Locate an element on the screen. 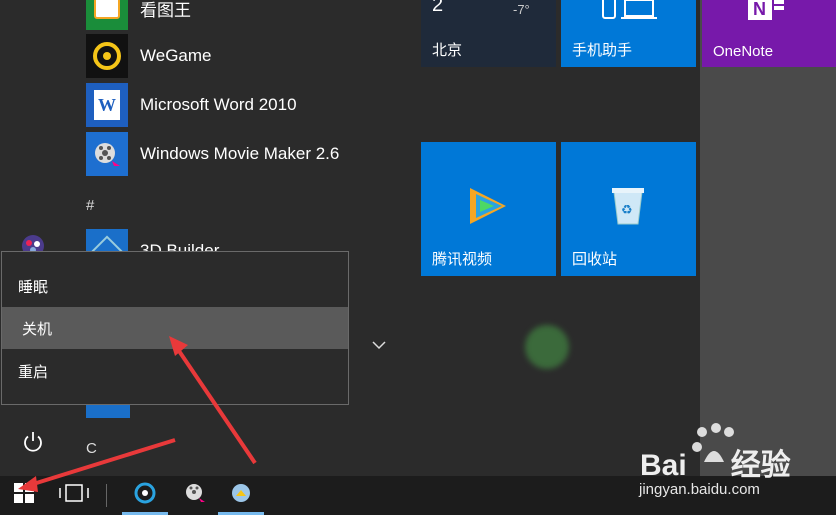  watermark-url: jingyan.baidu.com is located at coordinates (699, 489).